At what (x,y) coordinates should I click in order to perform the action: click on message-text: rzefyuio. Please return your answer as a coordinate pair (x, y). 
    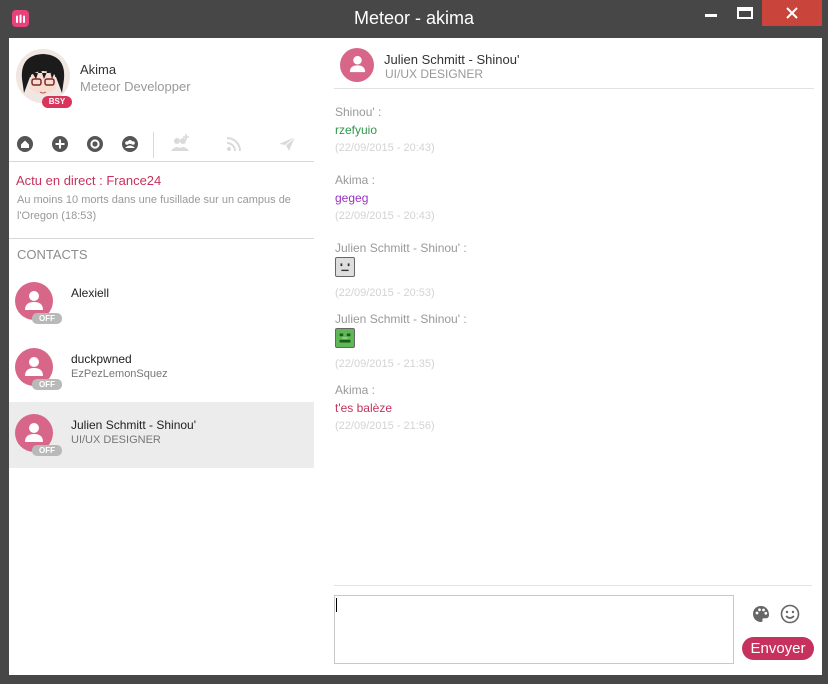
    Looking at the image, I should click on (356, 130).